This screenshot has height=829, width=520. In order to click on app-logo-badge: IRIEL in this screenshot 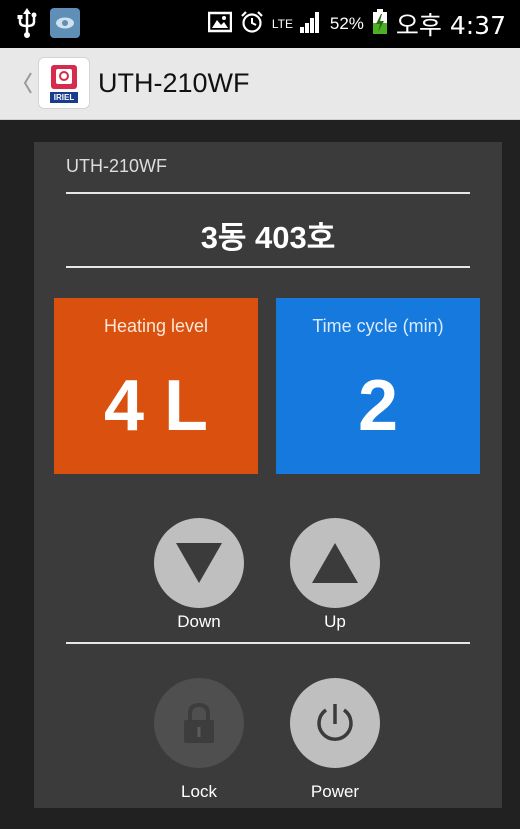, I will do `click(64, 97)`.